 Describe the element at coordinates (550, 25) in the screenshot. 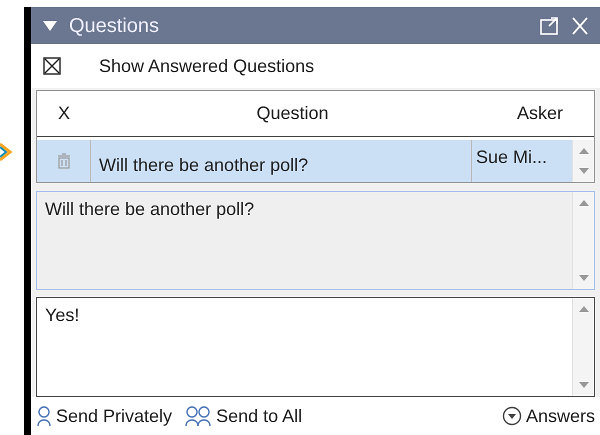

I see `popout-icon` at that location.